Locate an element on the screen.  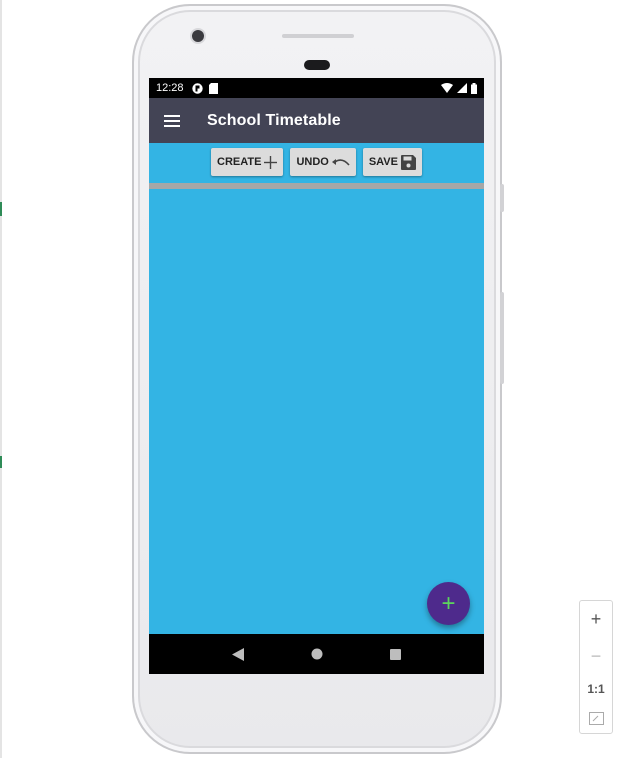
navigation-drawer-button is located at coordinates (172, 120).